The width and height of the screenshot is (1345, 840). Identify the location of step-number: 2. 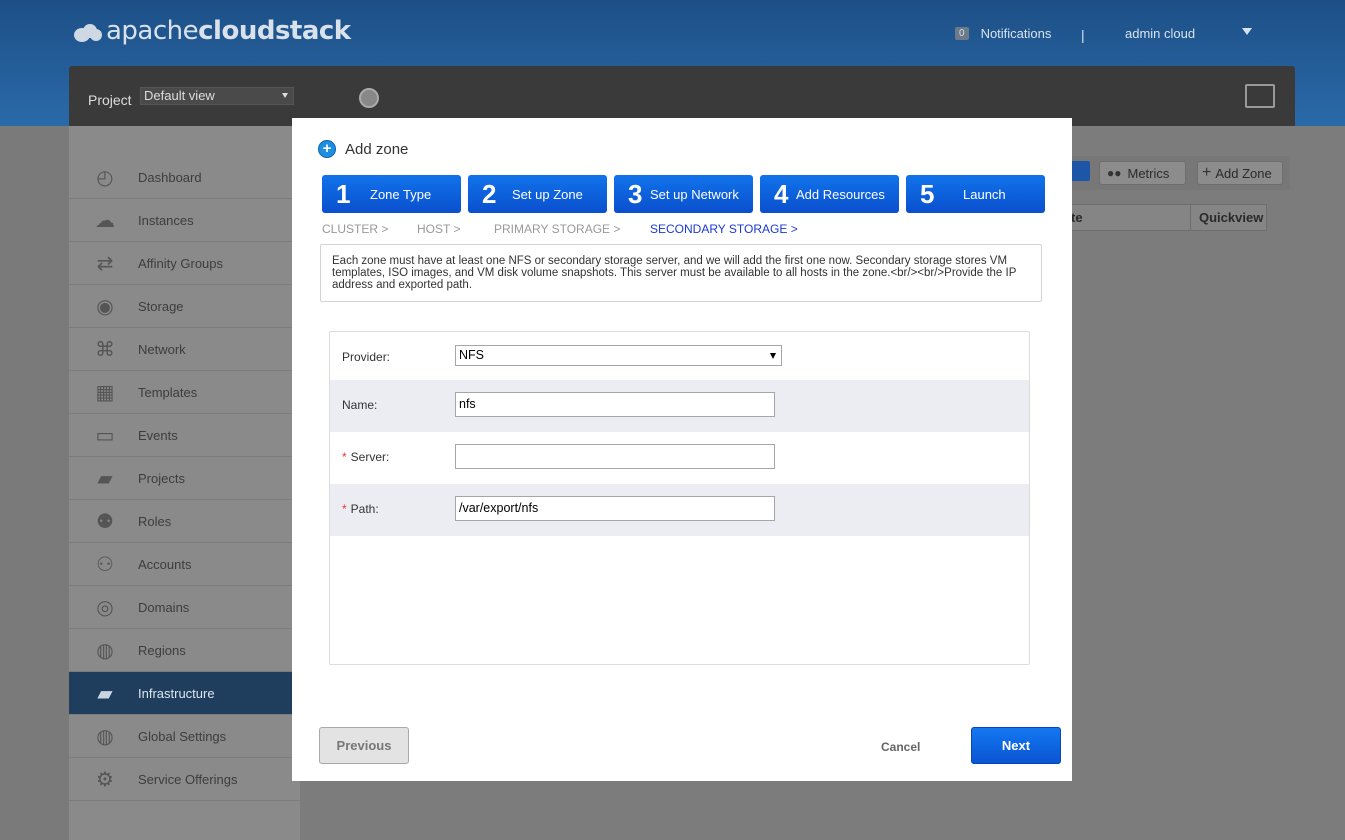
(489, 193).